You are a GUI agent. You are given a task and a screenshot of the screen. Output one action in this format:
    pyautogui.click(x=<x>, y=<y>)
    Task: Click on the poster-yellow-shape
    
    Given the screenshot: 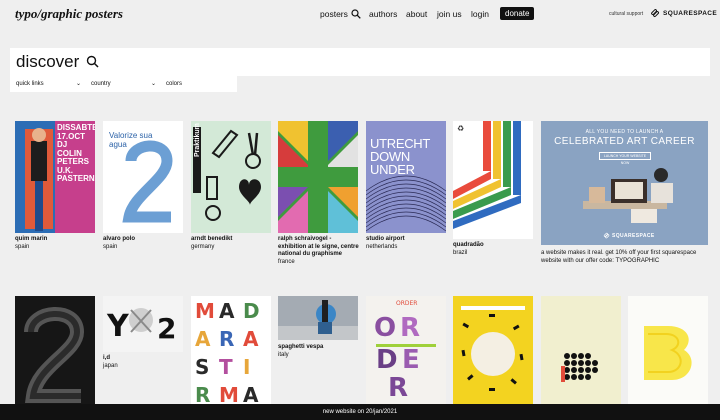 What is the action you would take?
    pyautogui.click(x=668, y=350)
    